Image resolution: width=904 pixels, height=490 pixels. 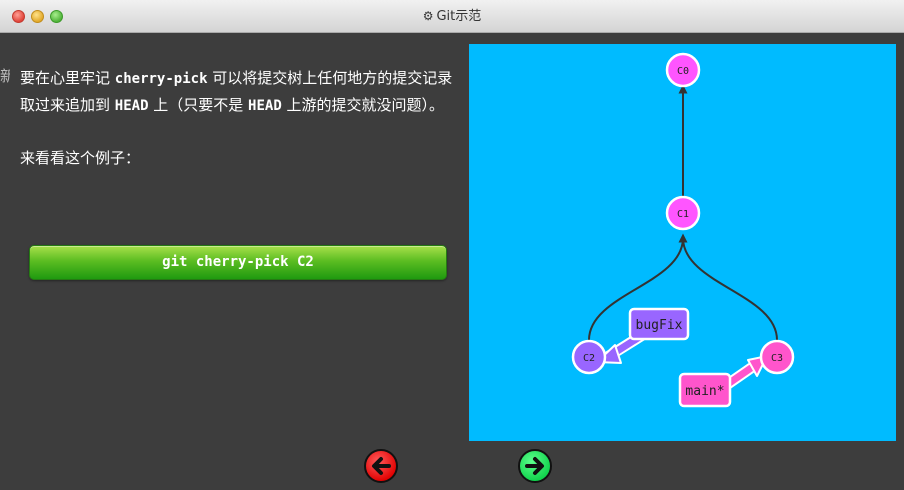 What do you see at coordinates (80, 158) in the screenshot?
I see `lesson-paragraph-2: 来看看这个例子：` at bounding box center [80, 158].